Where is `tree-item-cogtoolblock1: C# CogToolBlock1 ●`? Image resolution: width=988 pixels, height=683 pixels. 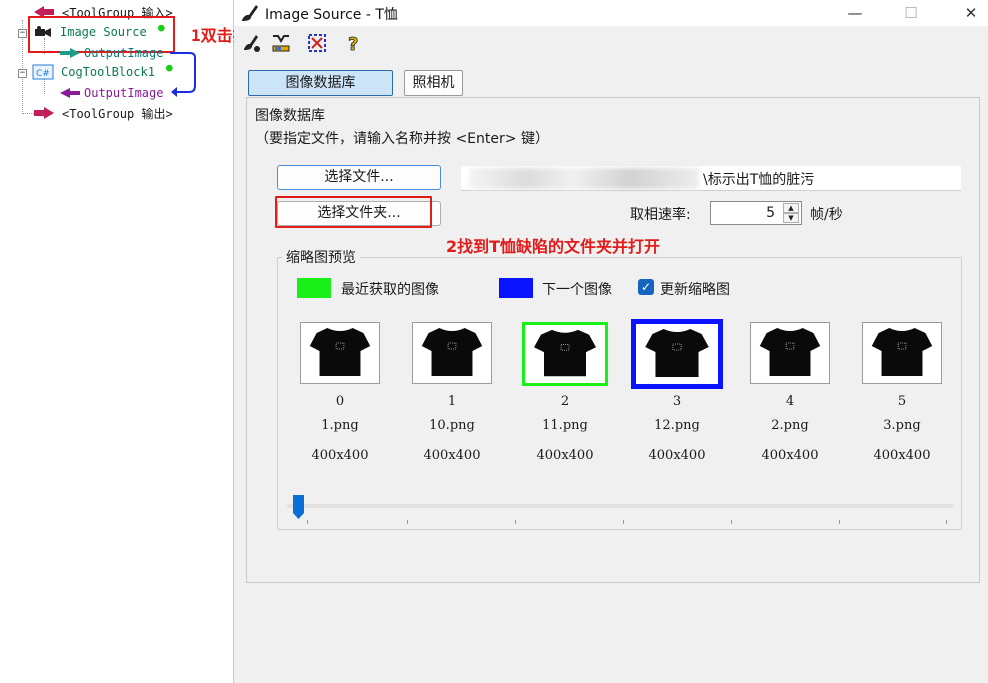
tree-item-cogtoolblock1: C# CogToolBlock1 ● is located at coordinates (102, 71).